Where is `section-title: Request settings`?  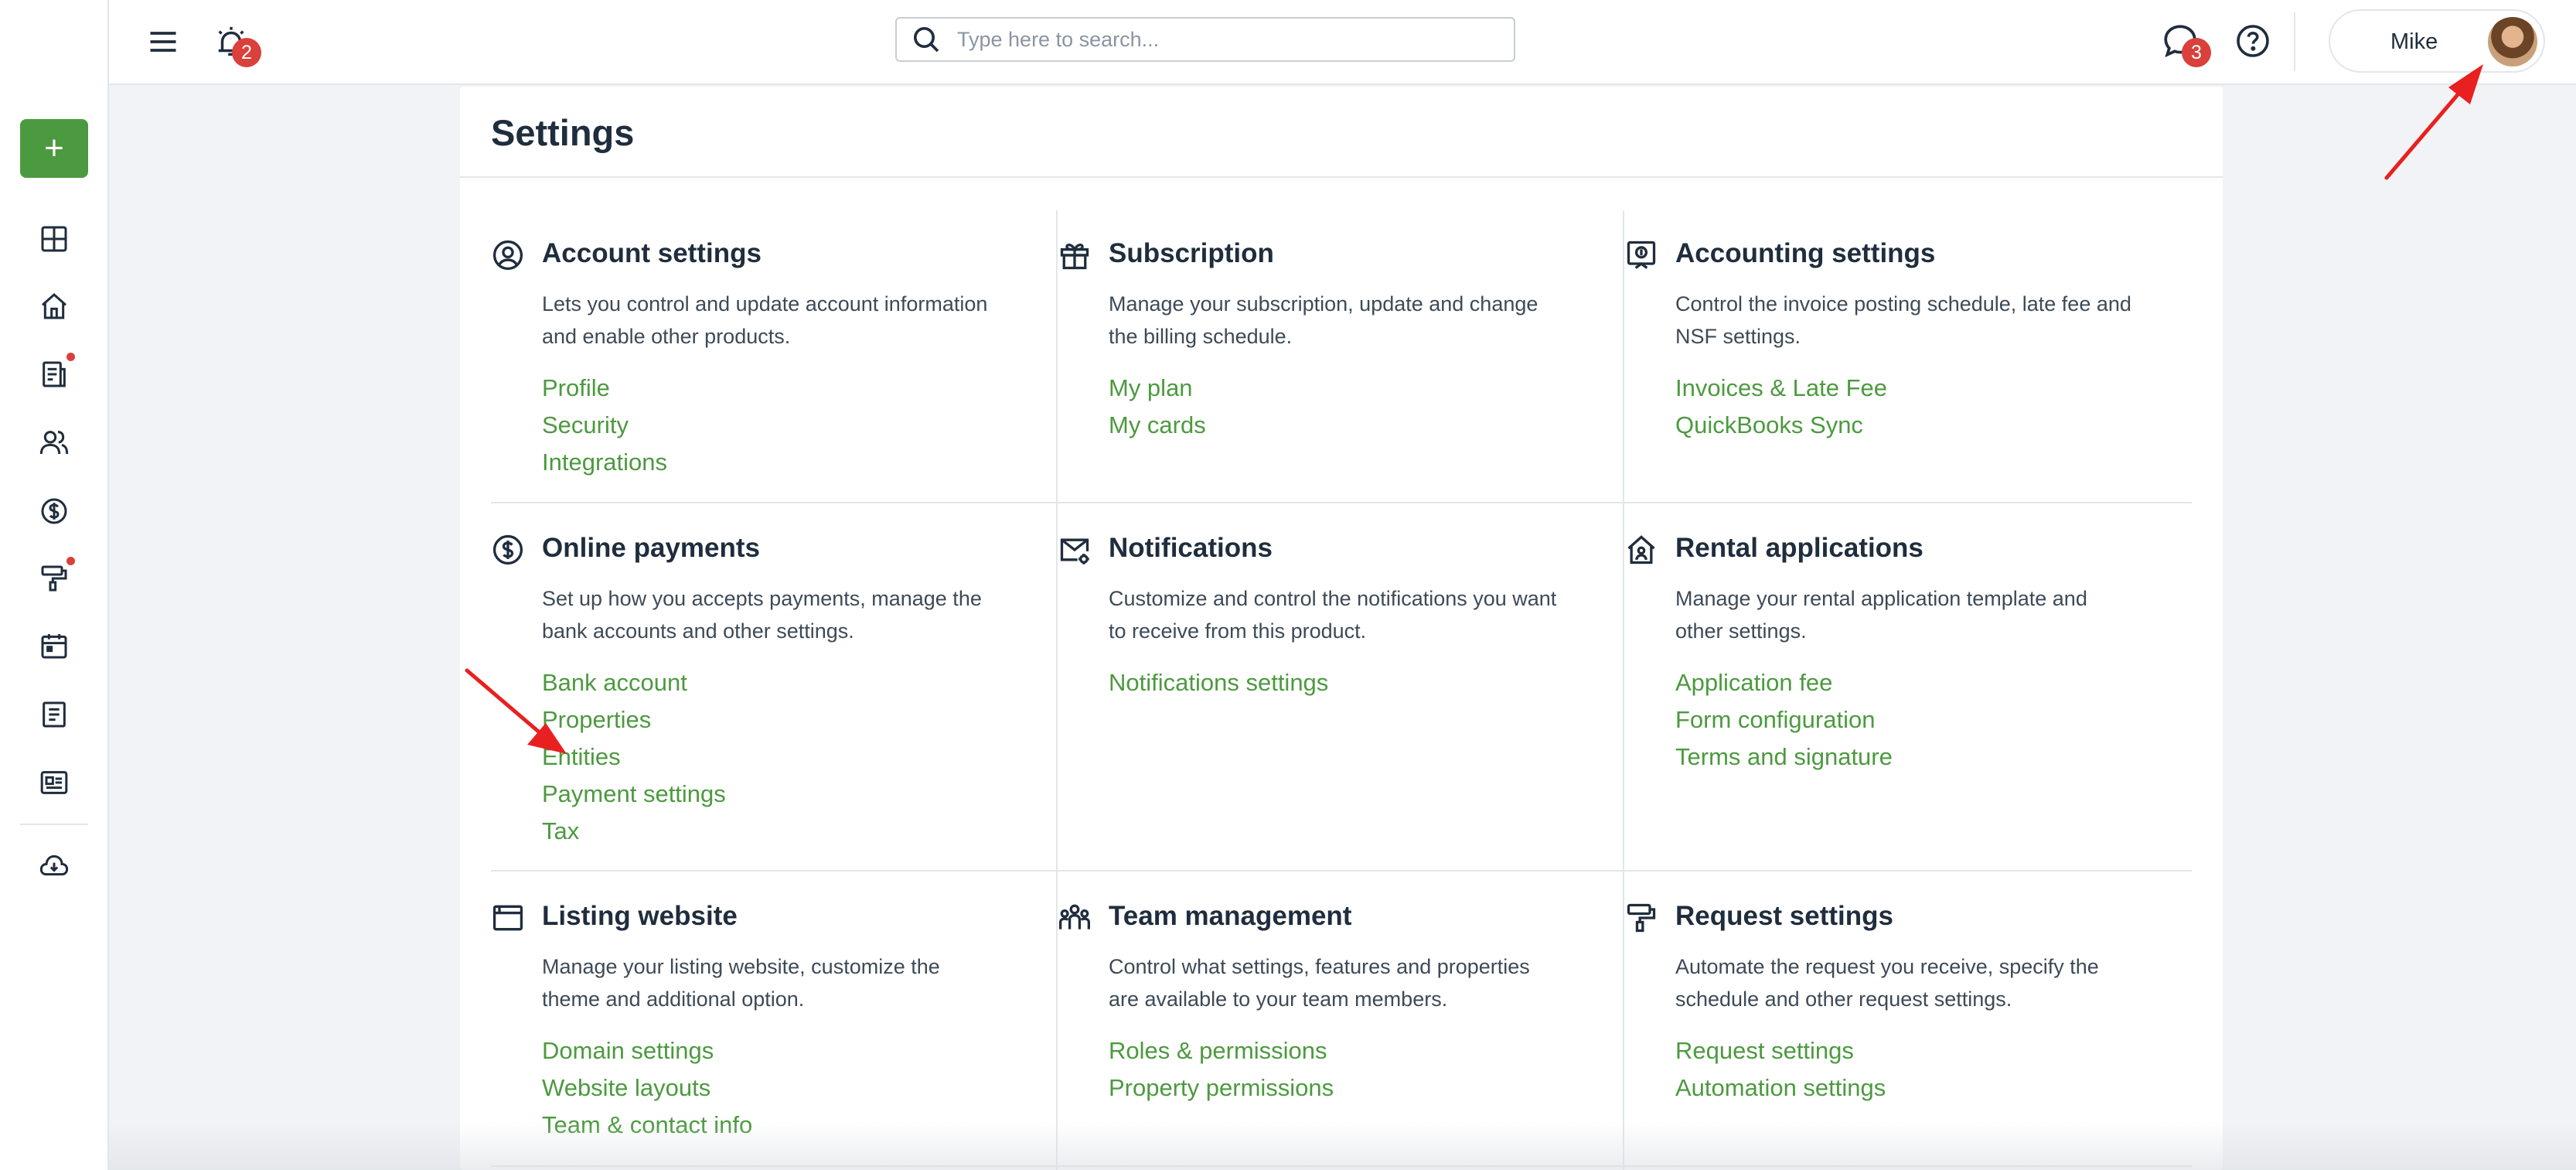 section-title: Request settings is located at coordinates (1784, 916).